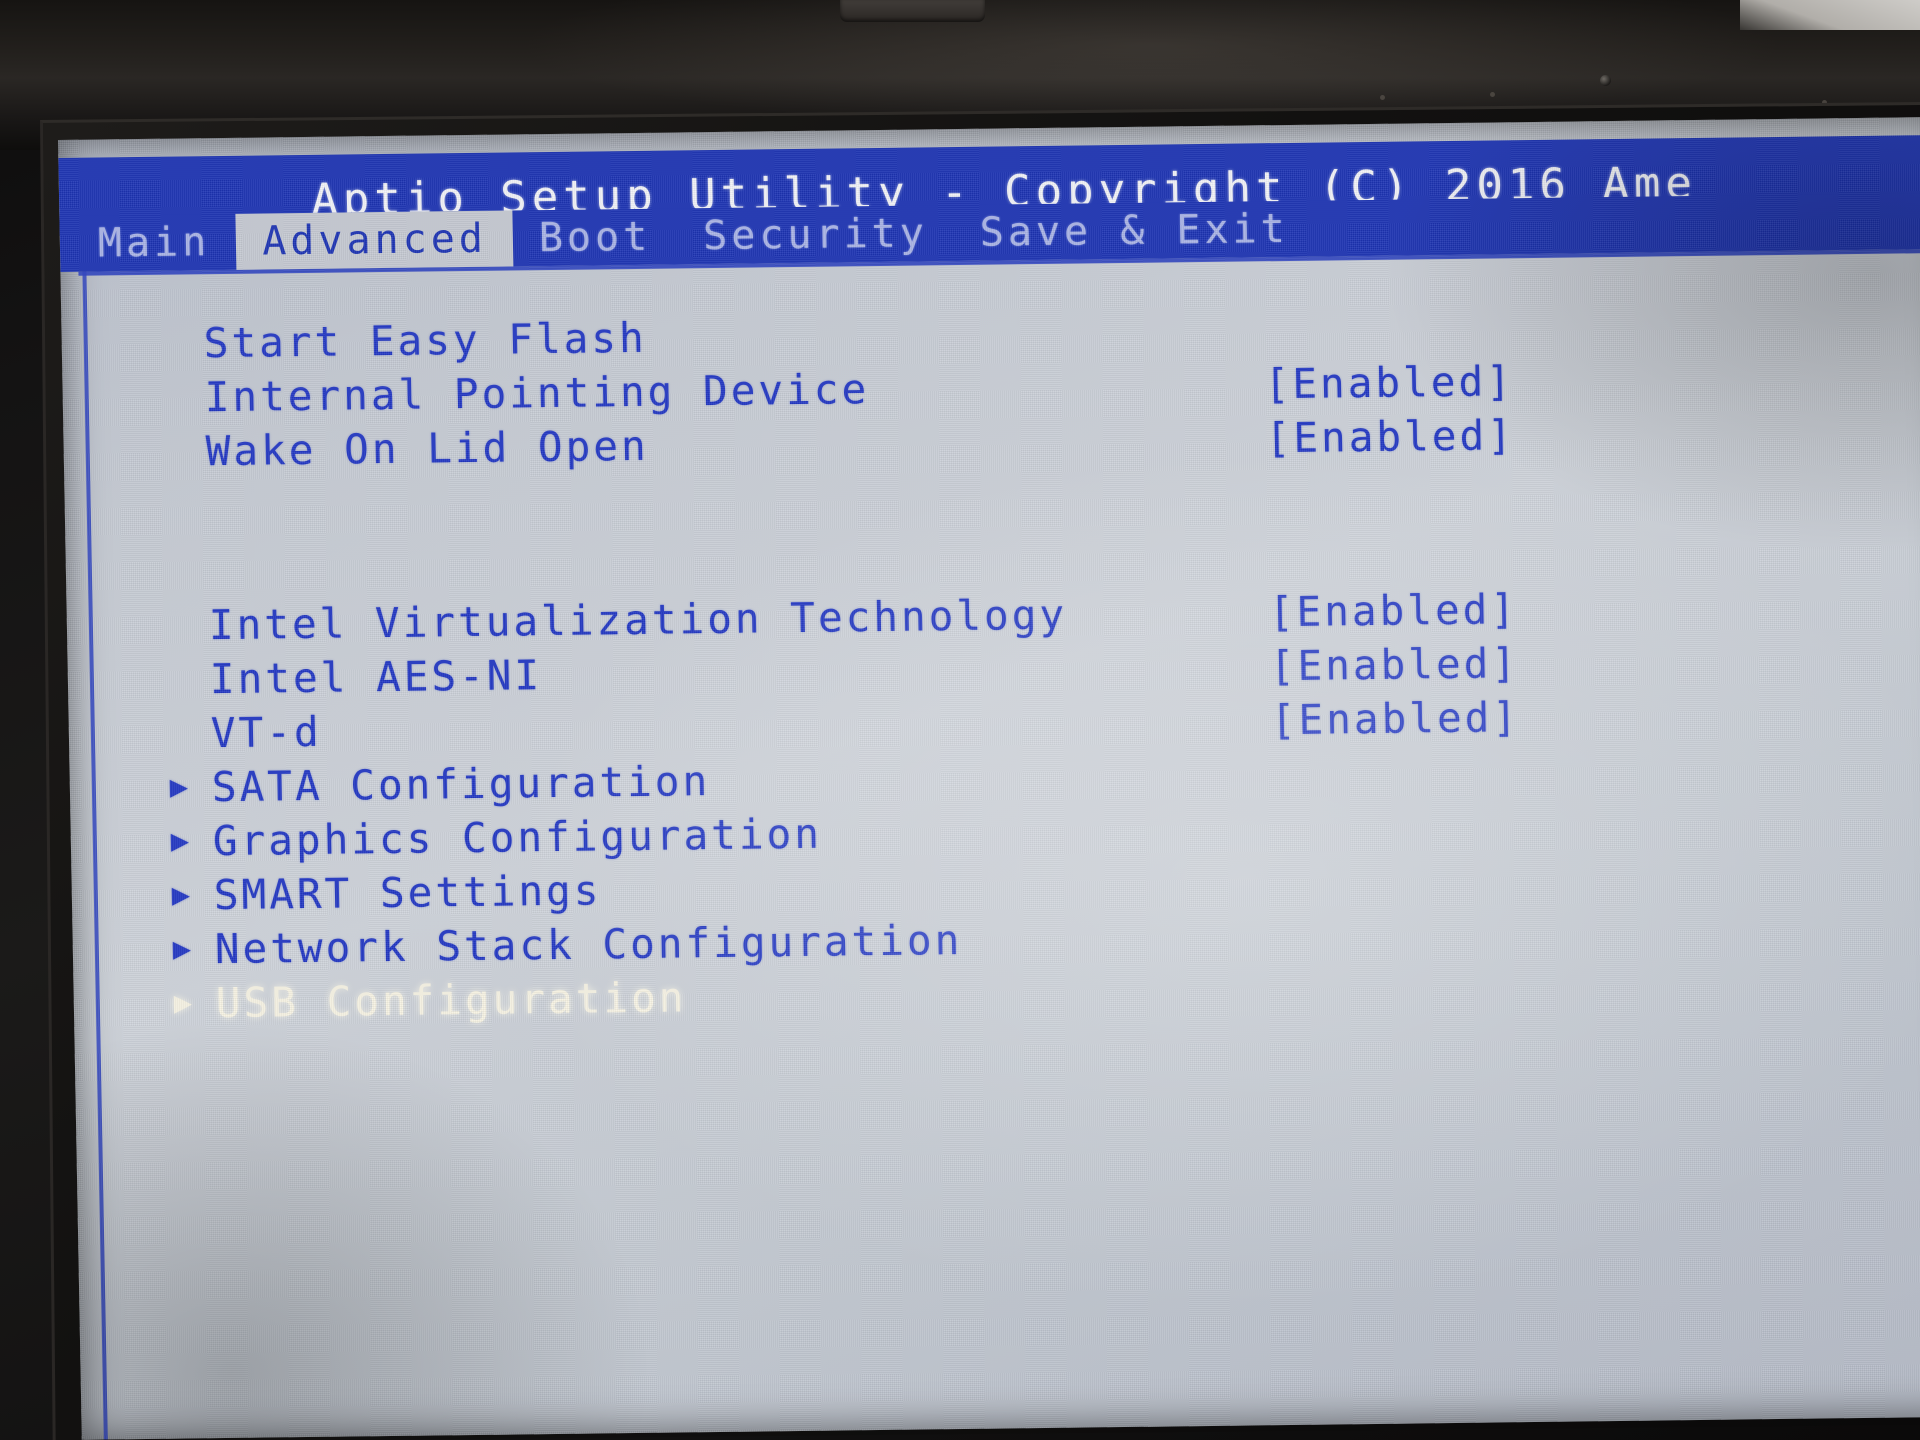  Describe the element at coordinates (1605, 80) in the screenshot. I see `webcam-icon` at that location.